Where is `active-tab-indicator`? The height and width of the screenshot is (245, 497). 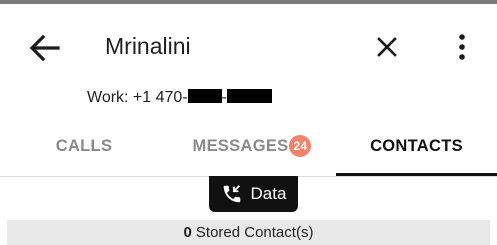
active-tab-indicator is located at coordinates (416, 174).